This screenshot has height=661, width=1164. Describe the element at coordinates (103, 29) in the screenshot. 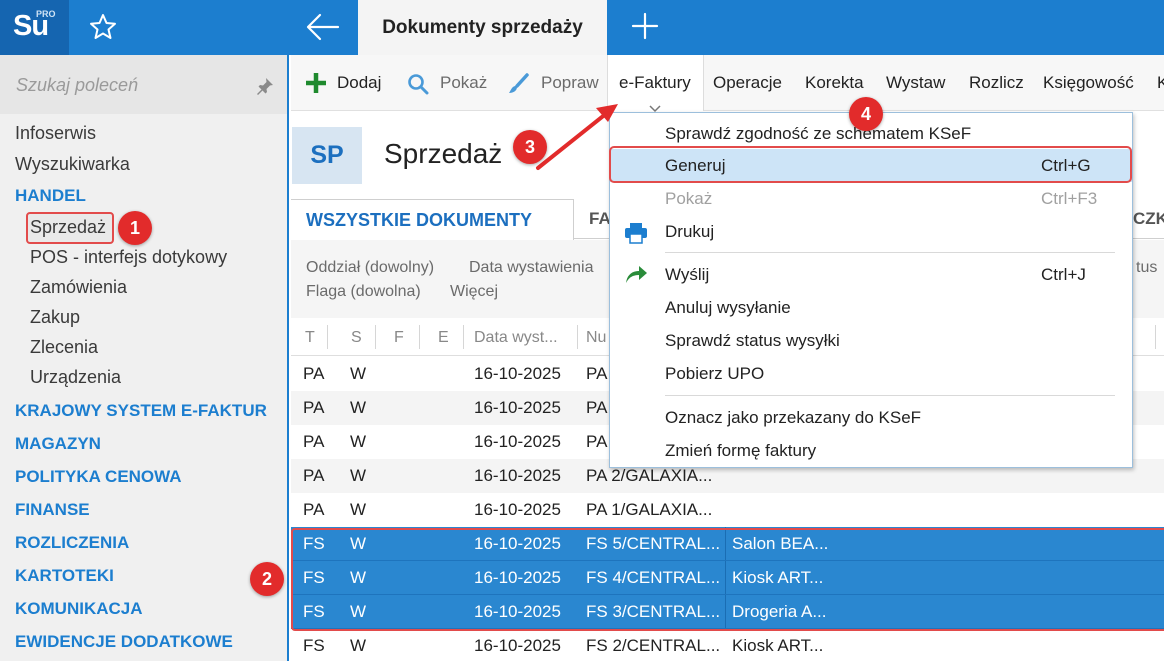

I see `favorites-star-icon` at that location.